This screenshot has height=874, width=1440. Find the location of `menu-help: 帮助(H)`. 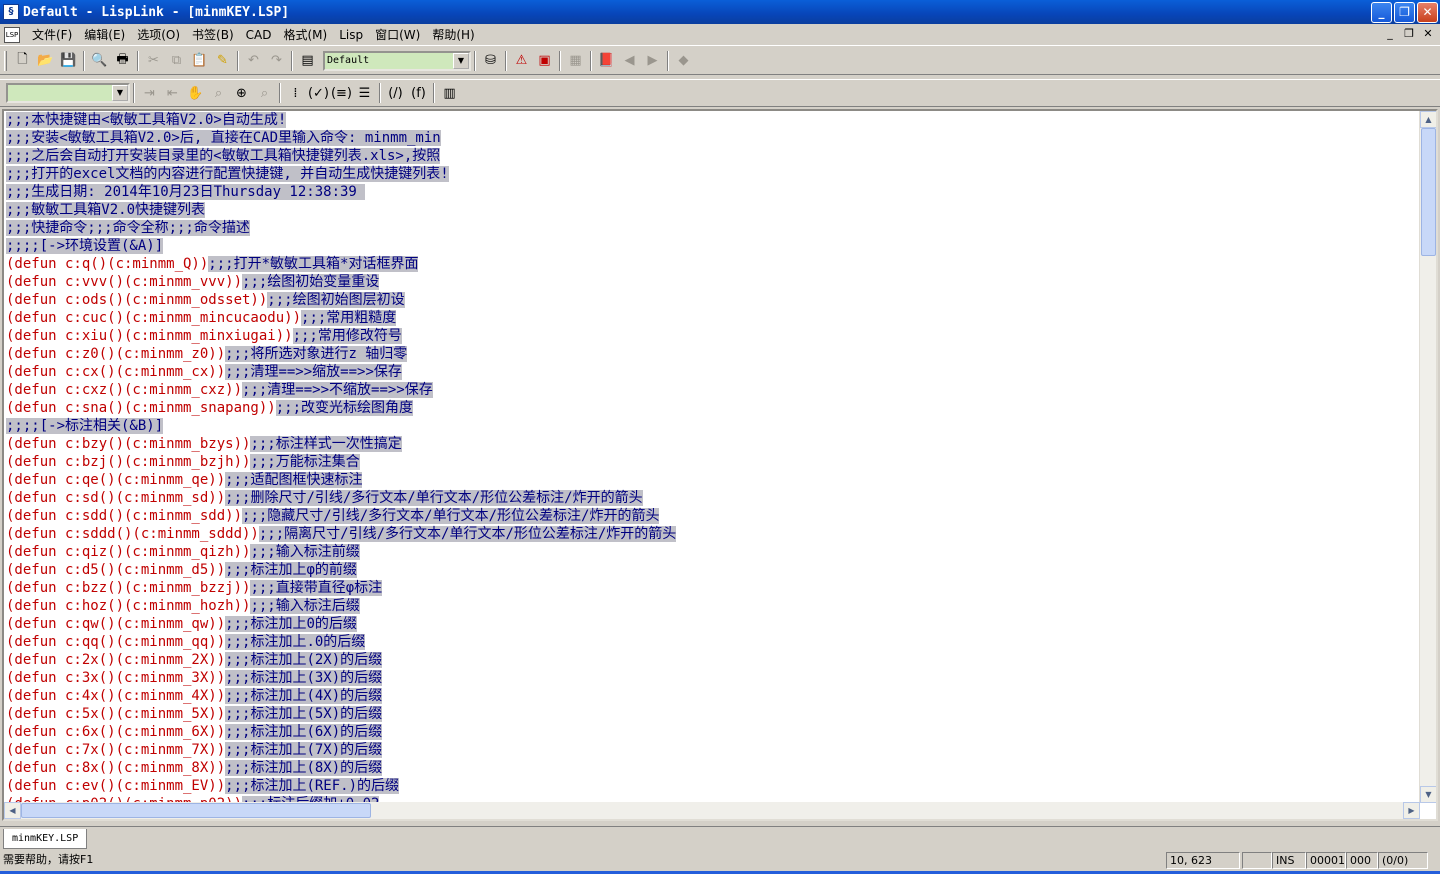

menu-help: 帮助(H) is located at coordinates (453, 35).